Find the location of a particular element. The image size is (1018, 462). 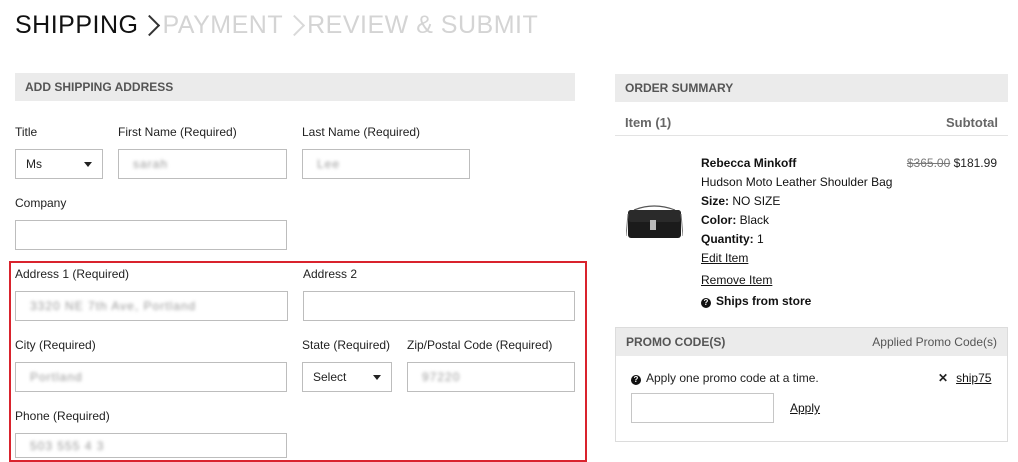

title-select-value: Ms is located at coordinates (34, 164).